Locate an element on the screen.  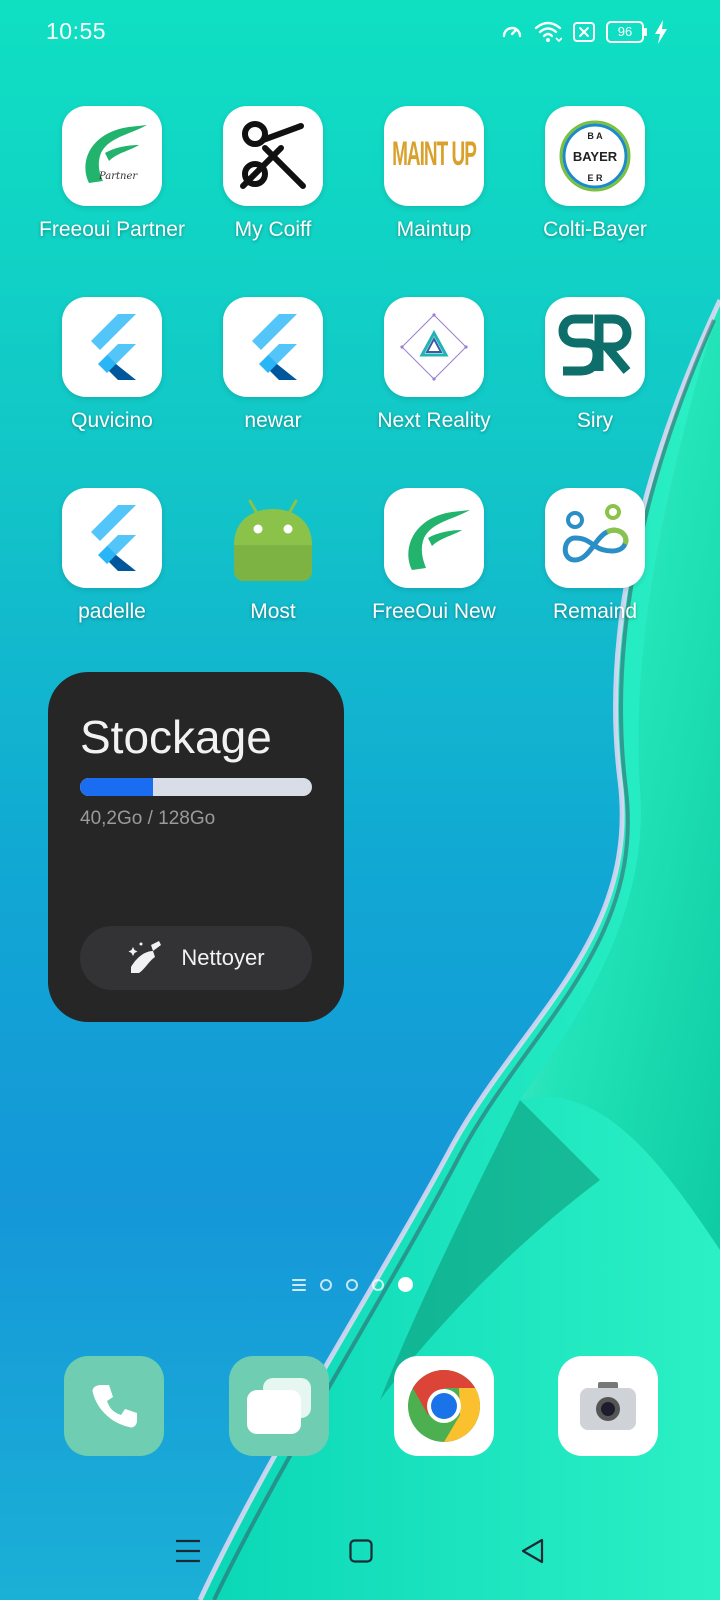
android-logo-icon is located at coordinates (273, 538).